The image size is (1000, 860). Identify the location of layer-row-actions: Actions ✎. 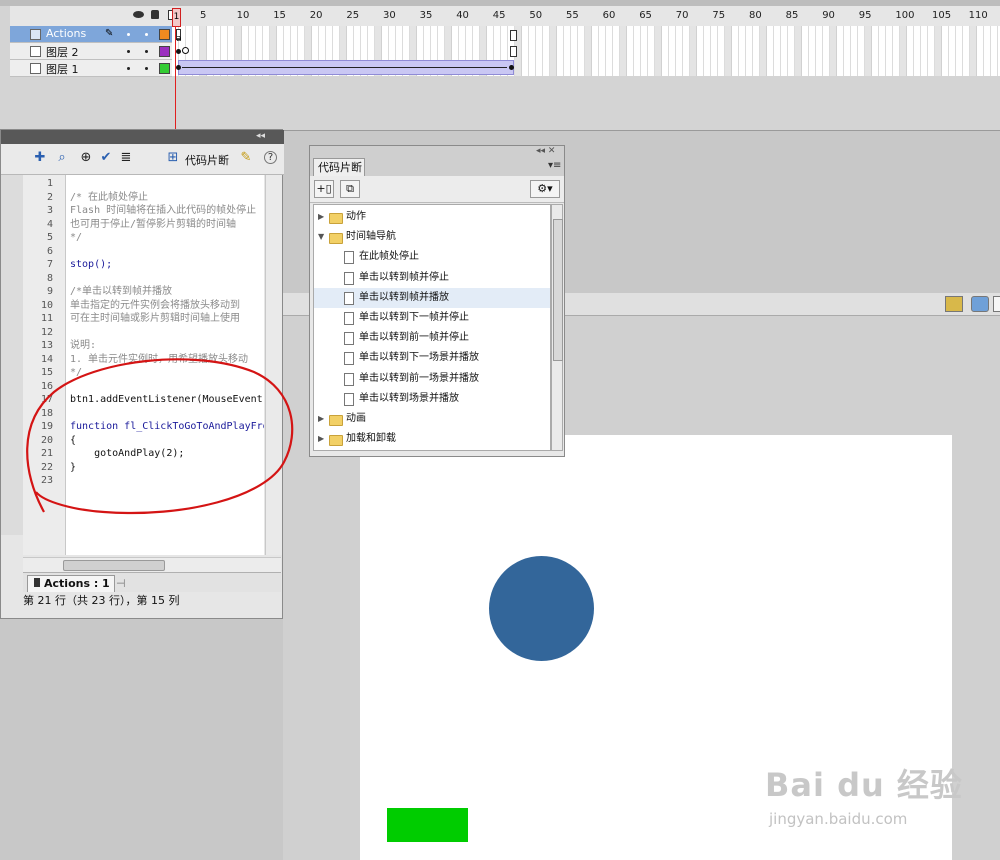
(91, 34).